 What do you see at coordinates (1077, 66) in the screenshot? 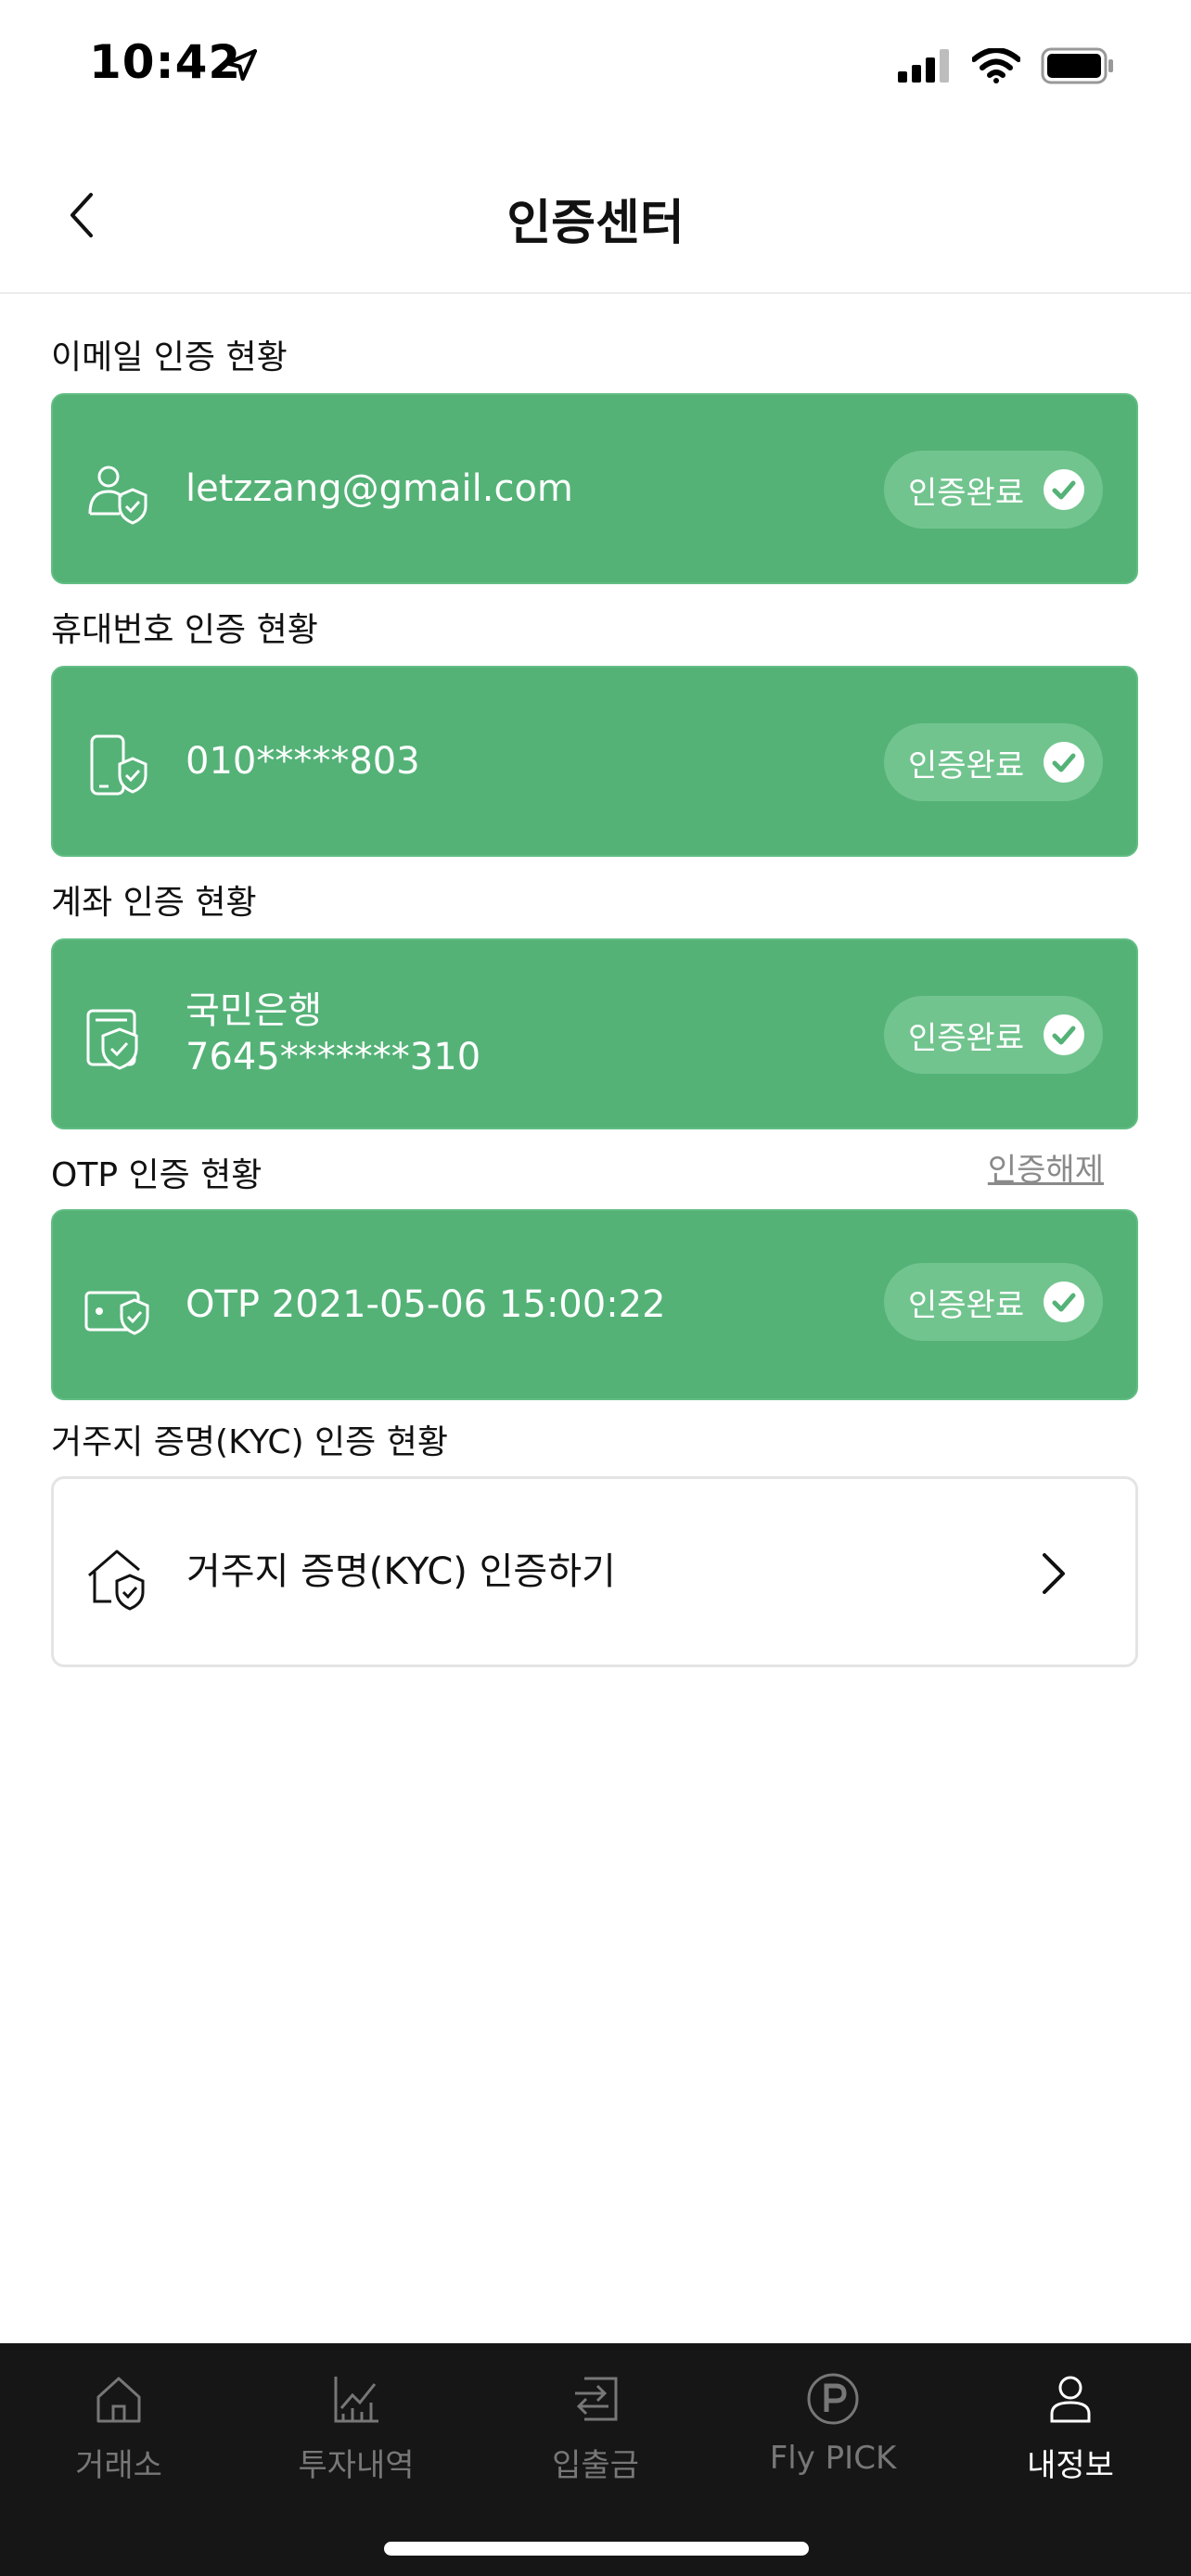
I see `battery-icon` at bounding box center [1077, 66].